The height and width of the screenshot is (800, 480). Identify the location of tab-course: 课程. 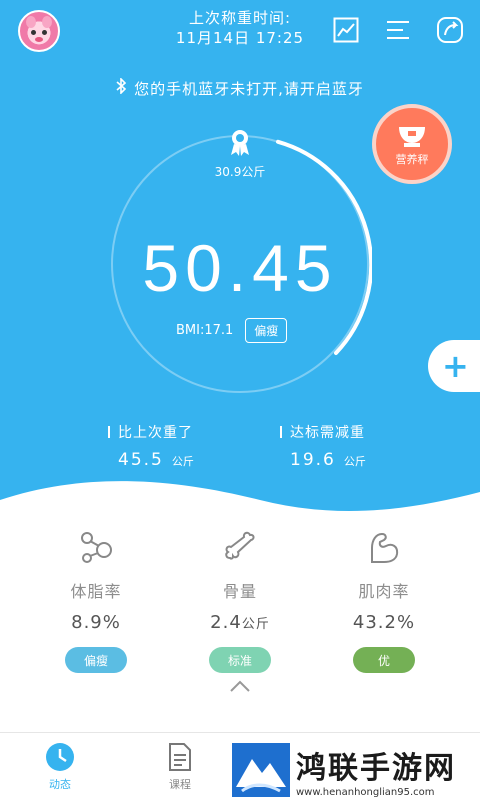
(180, 766).